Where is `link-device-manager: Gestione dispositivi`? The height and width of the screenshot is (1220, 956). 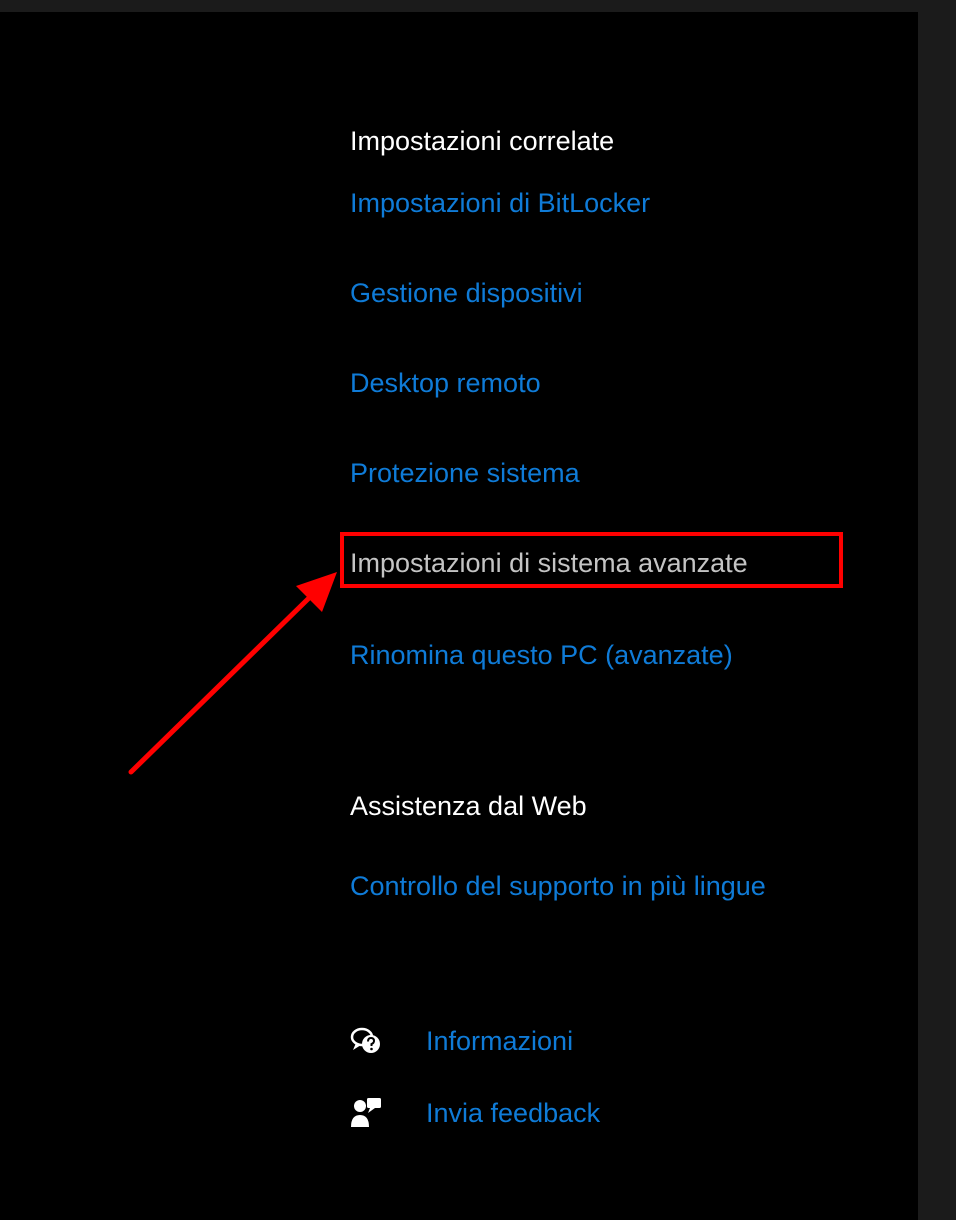
link-device-manager: Gestione dispositivi is located at coordinates (466, 293).